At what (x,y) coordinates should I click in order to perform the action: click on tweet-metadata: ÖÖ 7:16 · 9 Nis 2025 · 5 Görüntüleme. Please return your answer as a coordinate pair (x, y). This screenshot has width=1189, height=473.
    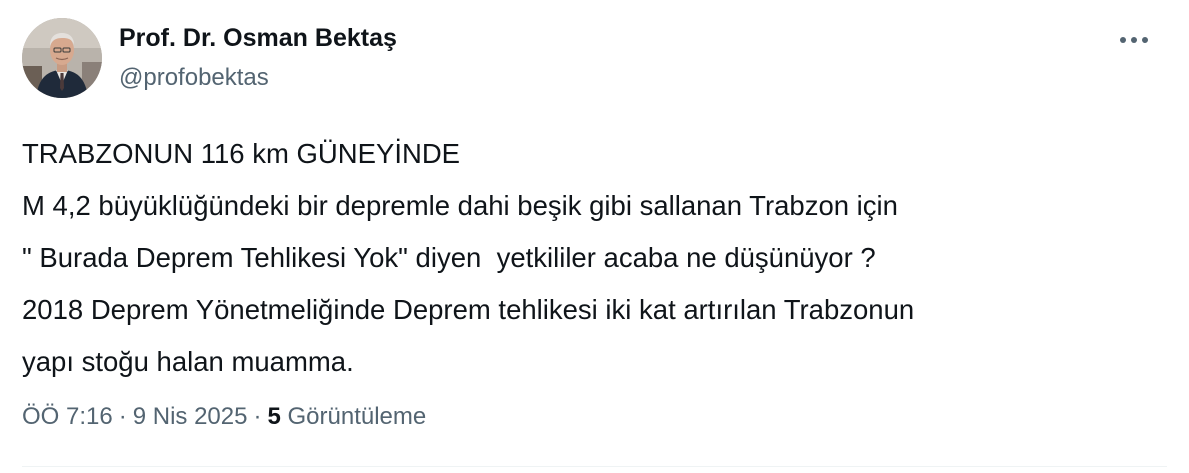
    Looking at the image, I should click on (224, 417).